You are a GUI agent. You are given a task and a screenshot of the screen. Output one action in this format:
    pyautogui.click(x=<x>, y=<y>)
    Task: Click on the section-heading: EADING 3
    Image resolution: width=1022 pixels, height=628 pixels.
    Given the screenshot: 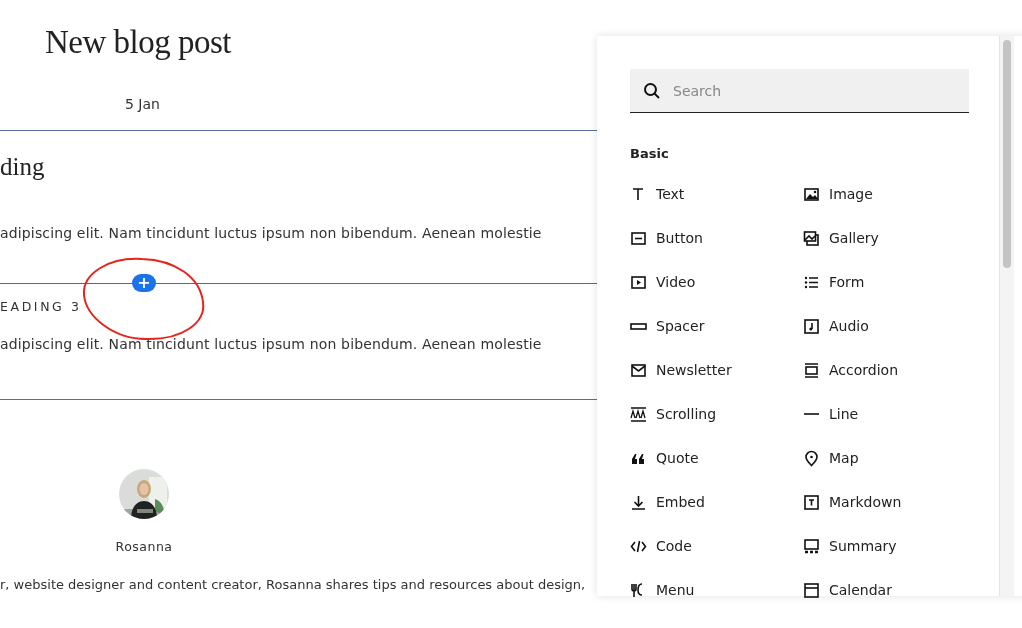 What is the action you would take?
    pyautogui.click(x=41, y=306)
    